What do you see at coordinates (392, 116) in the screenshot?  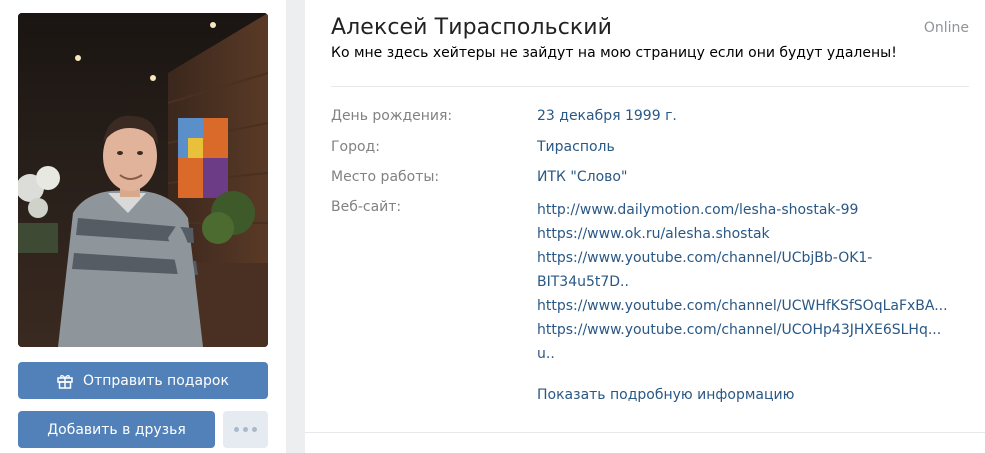 I see `birthday-label: День рождения:` at bounding box center [392, 116].